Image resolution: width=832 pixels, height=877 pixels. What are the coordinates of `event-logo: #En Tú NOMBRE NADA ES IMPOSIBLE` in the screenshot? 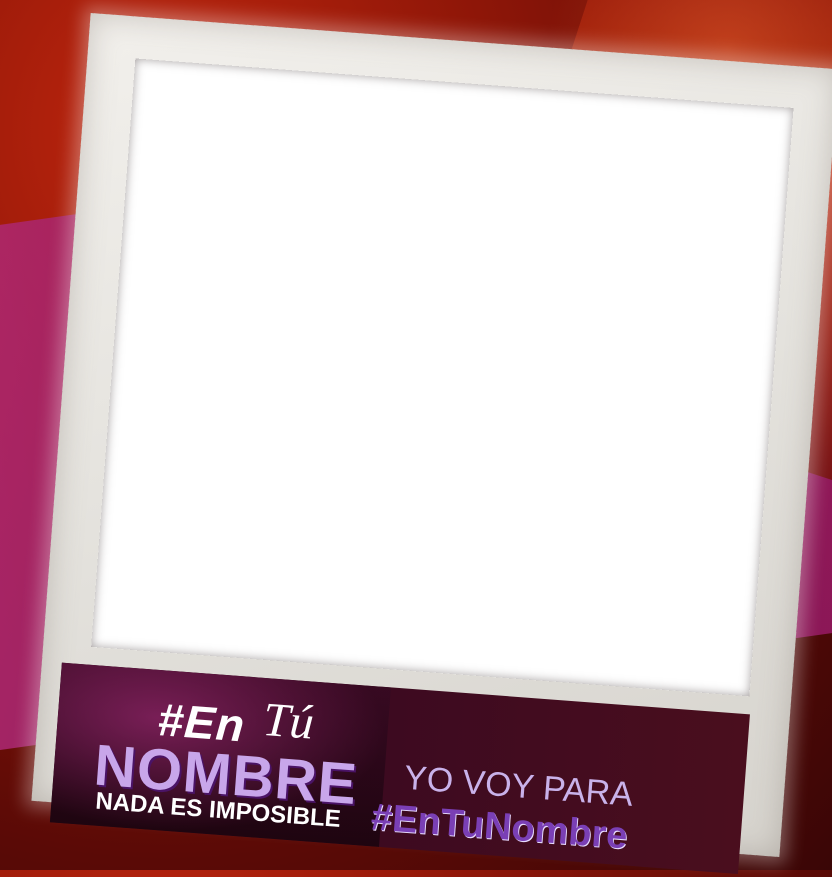 It's located at (220, 754).